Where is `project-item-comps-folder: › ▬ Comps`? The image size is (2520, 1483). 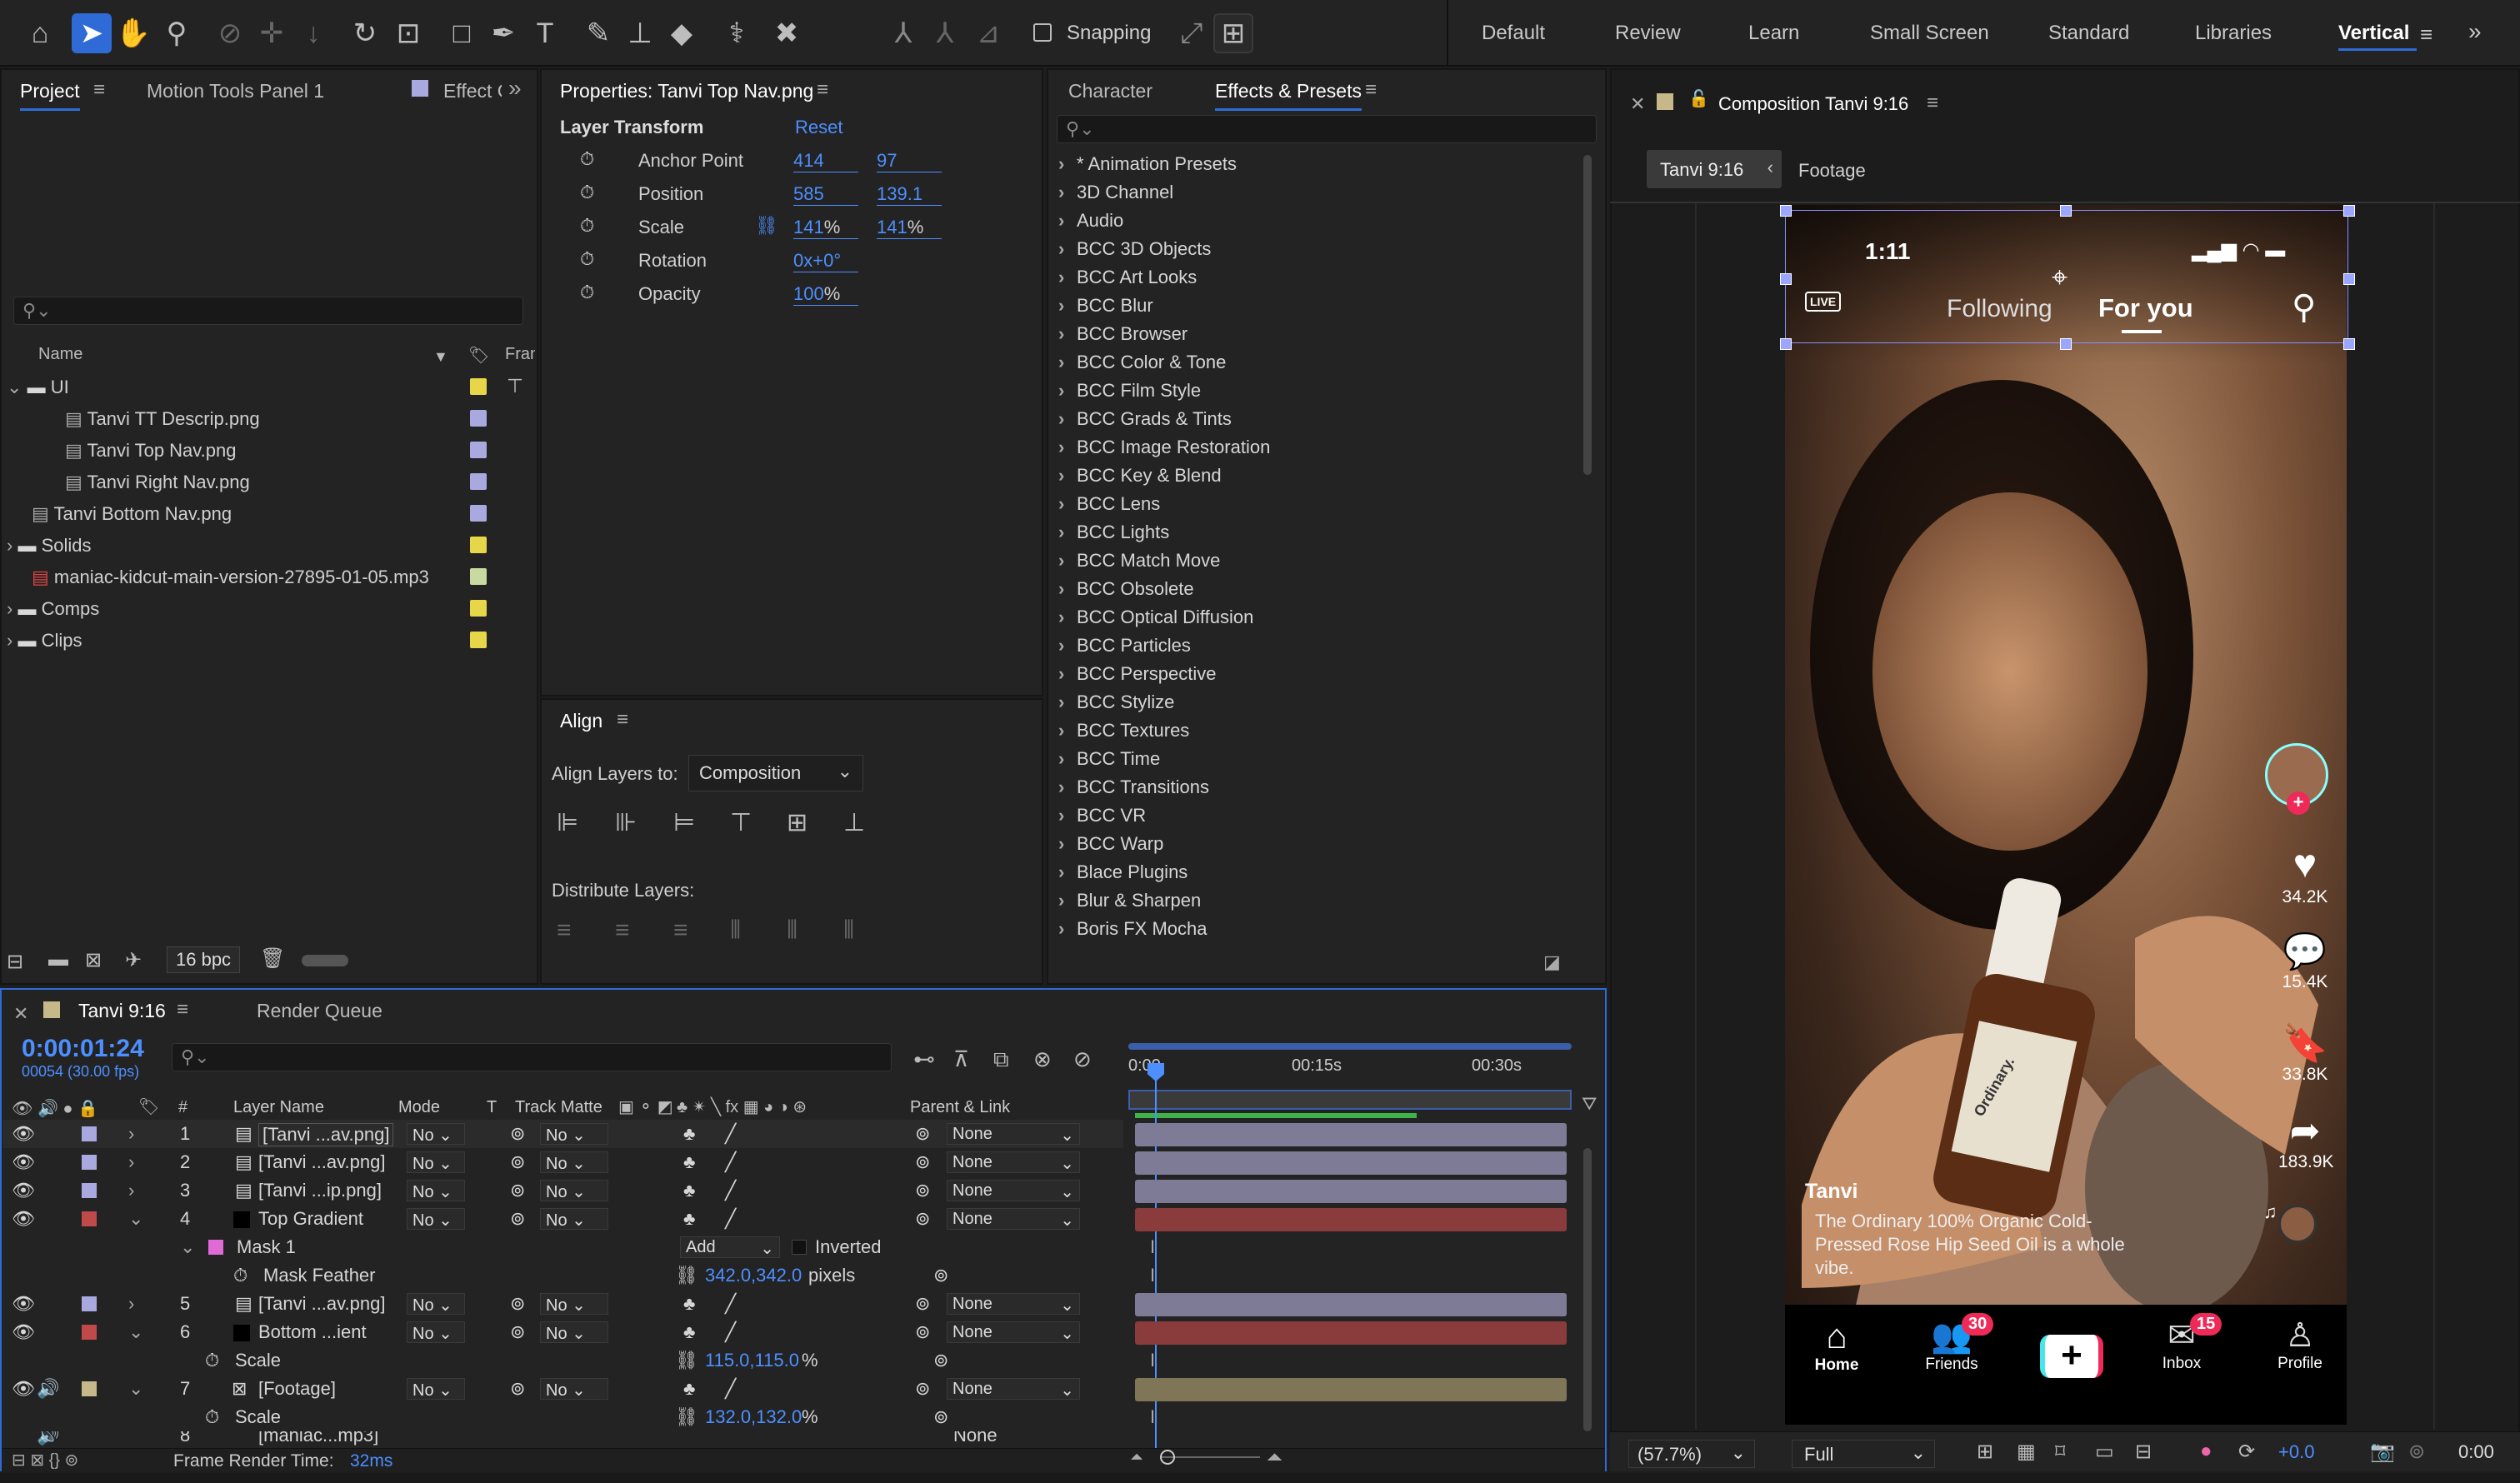
project-item-comps-folder: › ▬ Comps is located at coordinates (53, 609).